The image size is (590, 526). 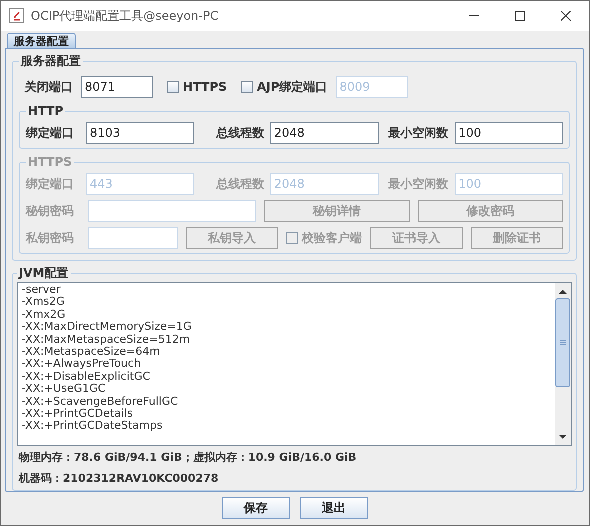 I want to click on text-line: -Xmx2G, so click(x=44, y=315).